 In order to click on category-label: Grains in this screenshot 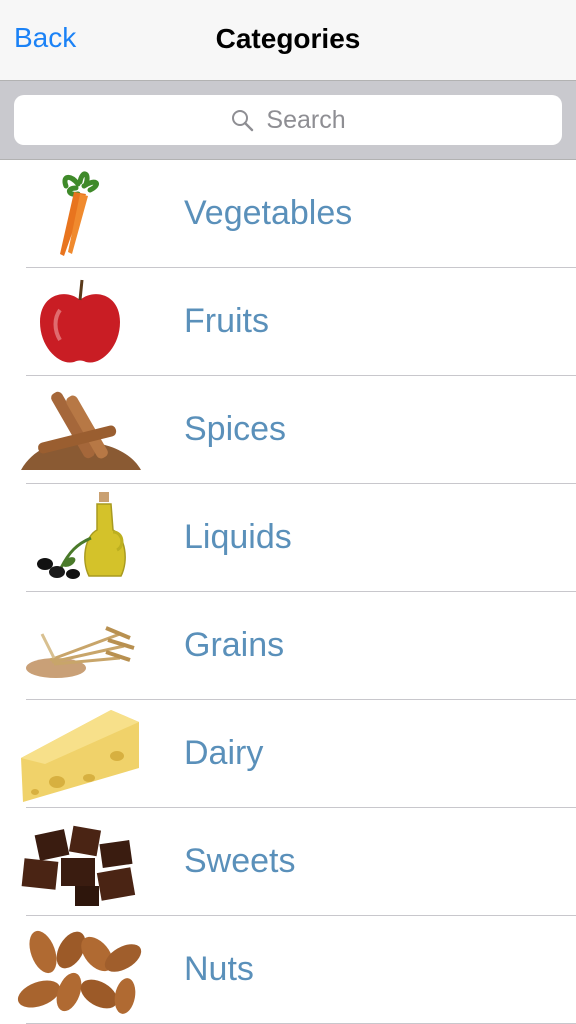, I will do `click(234, 645)`.